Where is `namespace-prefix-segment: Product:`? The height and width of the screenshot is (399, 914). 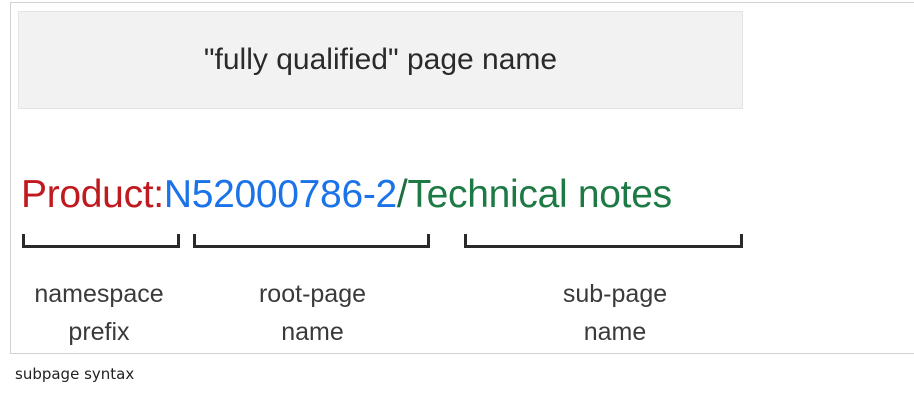
namespace-prefix-segment: Product: is located at coordinates (92, 194).